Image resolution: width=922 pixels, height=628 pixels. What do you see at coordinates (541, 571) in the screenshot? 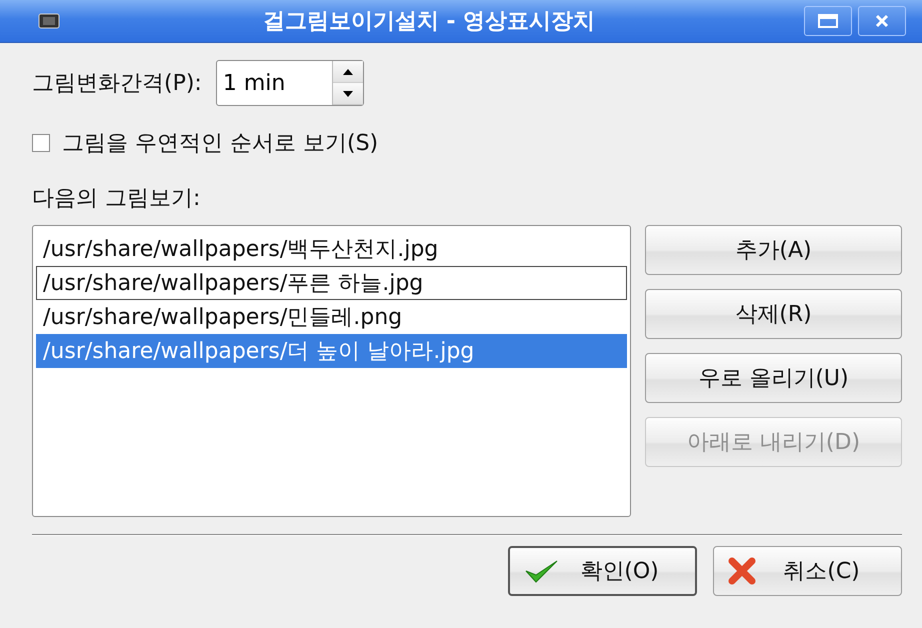
I see `check-icon` at bounding box center [541, 571].